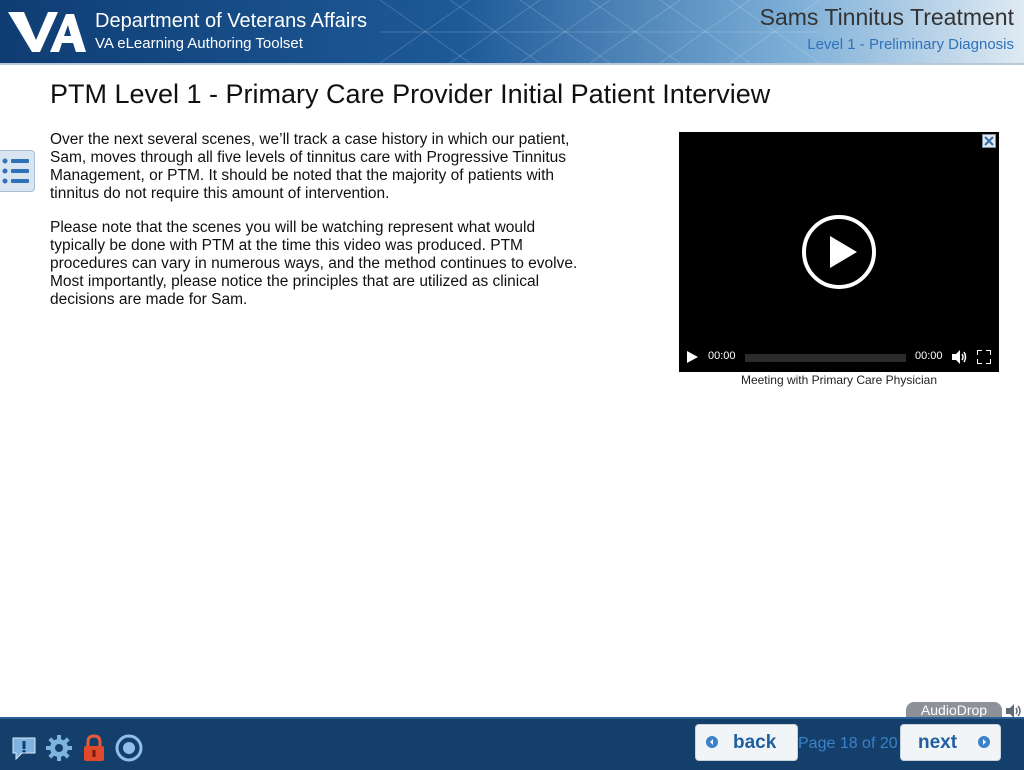 The height and width of the screenshot is (770, 1024). Describe the element at coordinates (938, 742) in the screenshot. I see `next-label: next` at that location.